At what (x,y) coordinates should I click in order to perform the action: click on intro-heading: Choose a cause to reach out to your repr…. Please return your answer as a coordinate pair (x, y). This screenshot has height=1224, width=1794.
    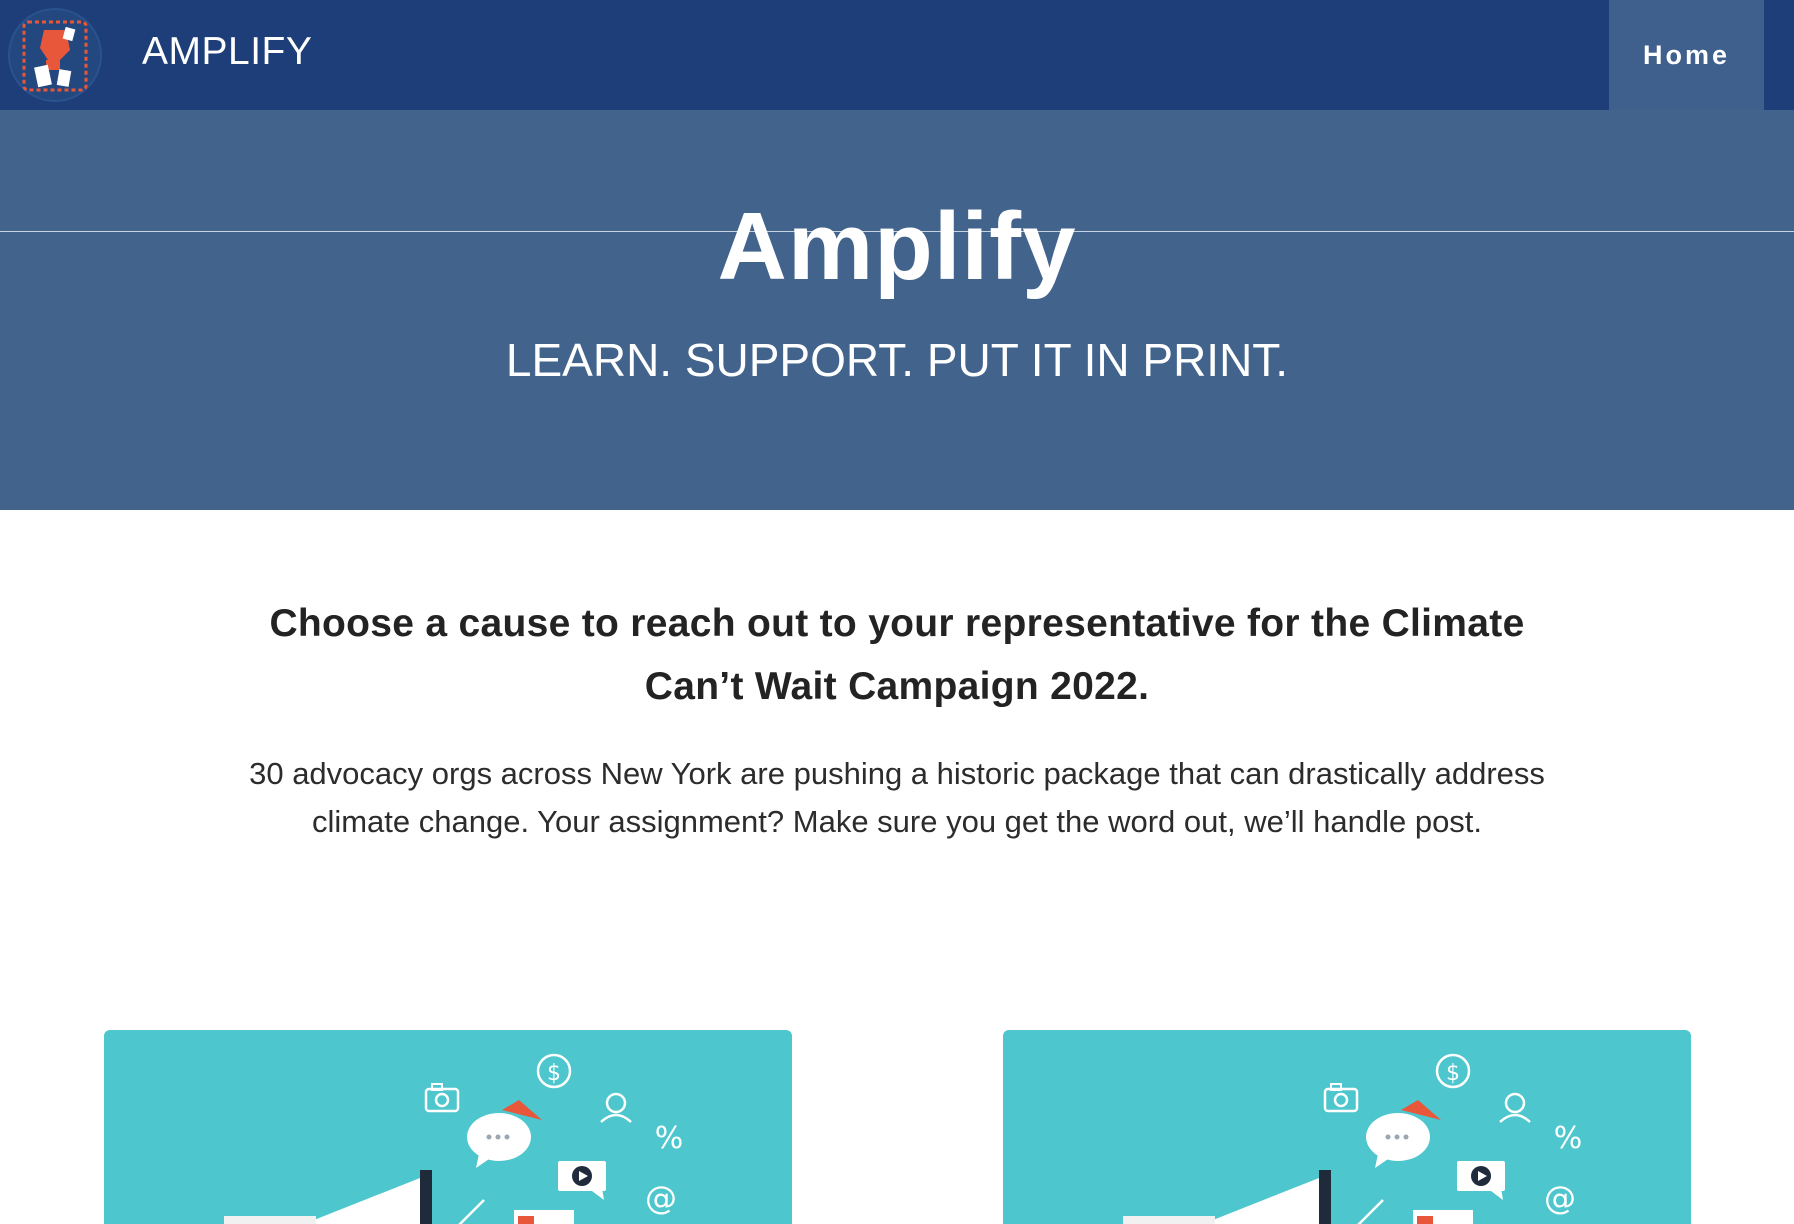
    Looking at the image, I should click on (897, 655).